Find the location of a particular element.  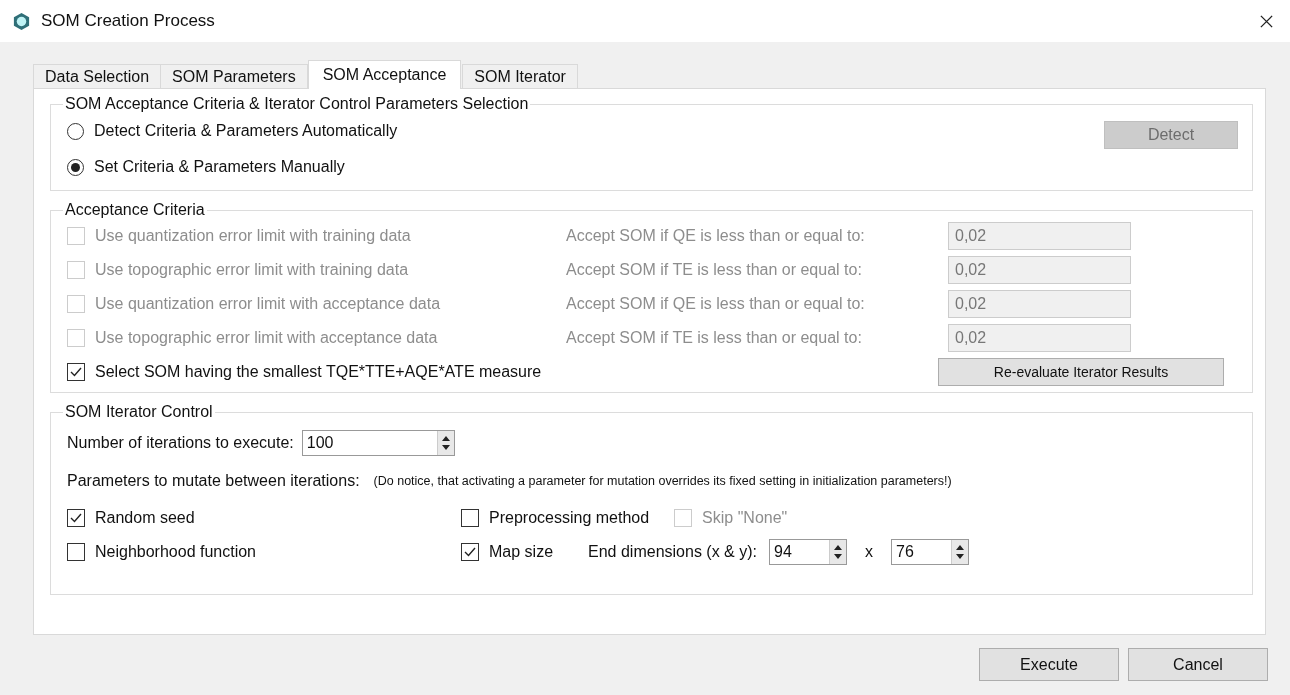

checkbox-label: Select SOM having the smallest TQE*TTE+AQE*ATE measure is located at coordinates (319, 372).